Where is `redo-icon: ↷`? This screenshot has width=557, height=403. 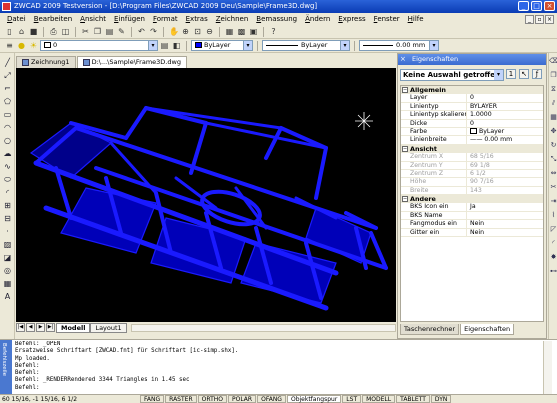
redo-icon: ↷ is located at coordinates (153, 31).